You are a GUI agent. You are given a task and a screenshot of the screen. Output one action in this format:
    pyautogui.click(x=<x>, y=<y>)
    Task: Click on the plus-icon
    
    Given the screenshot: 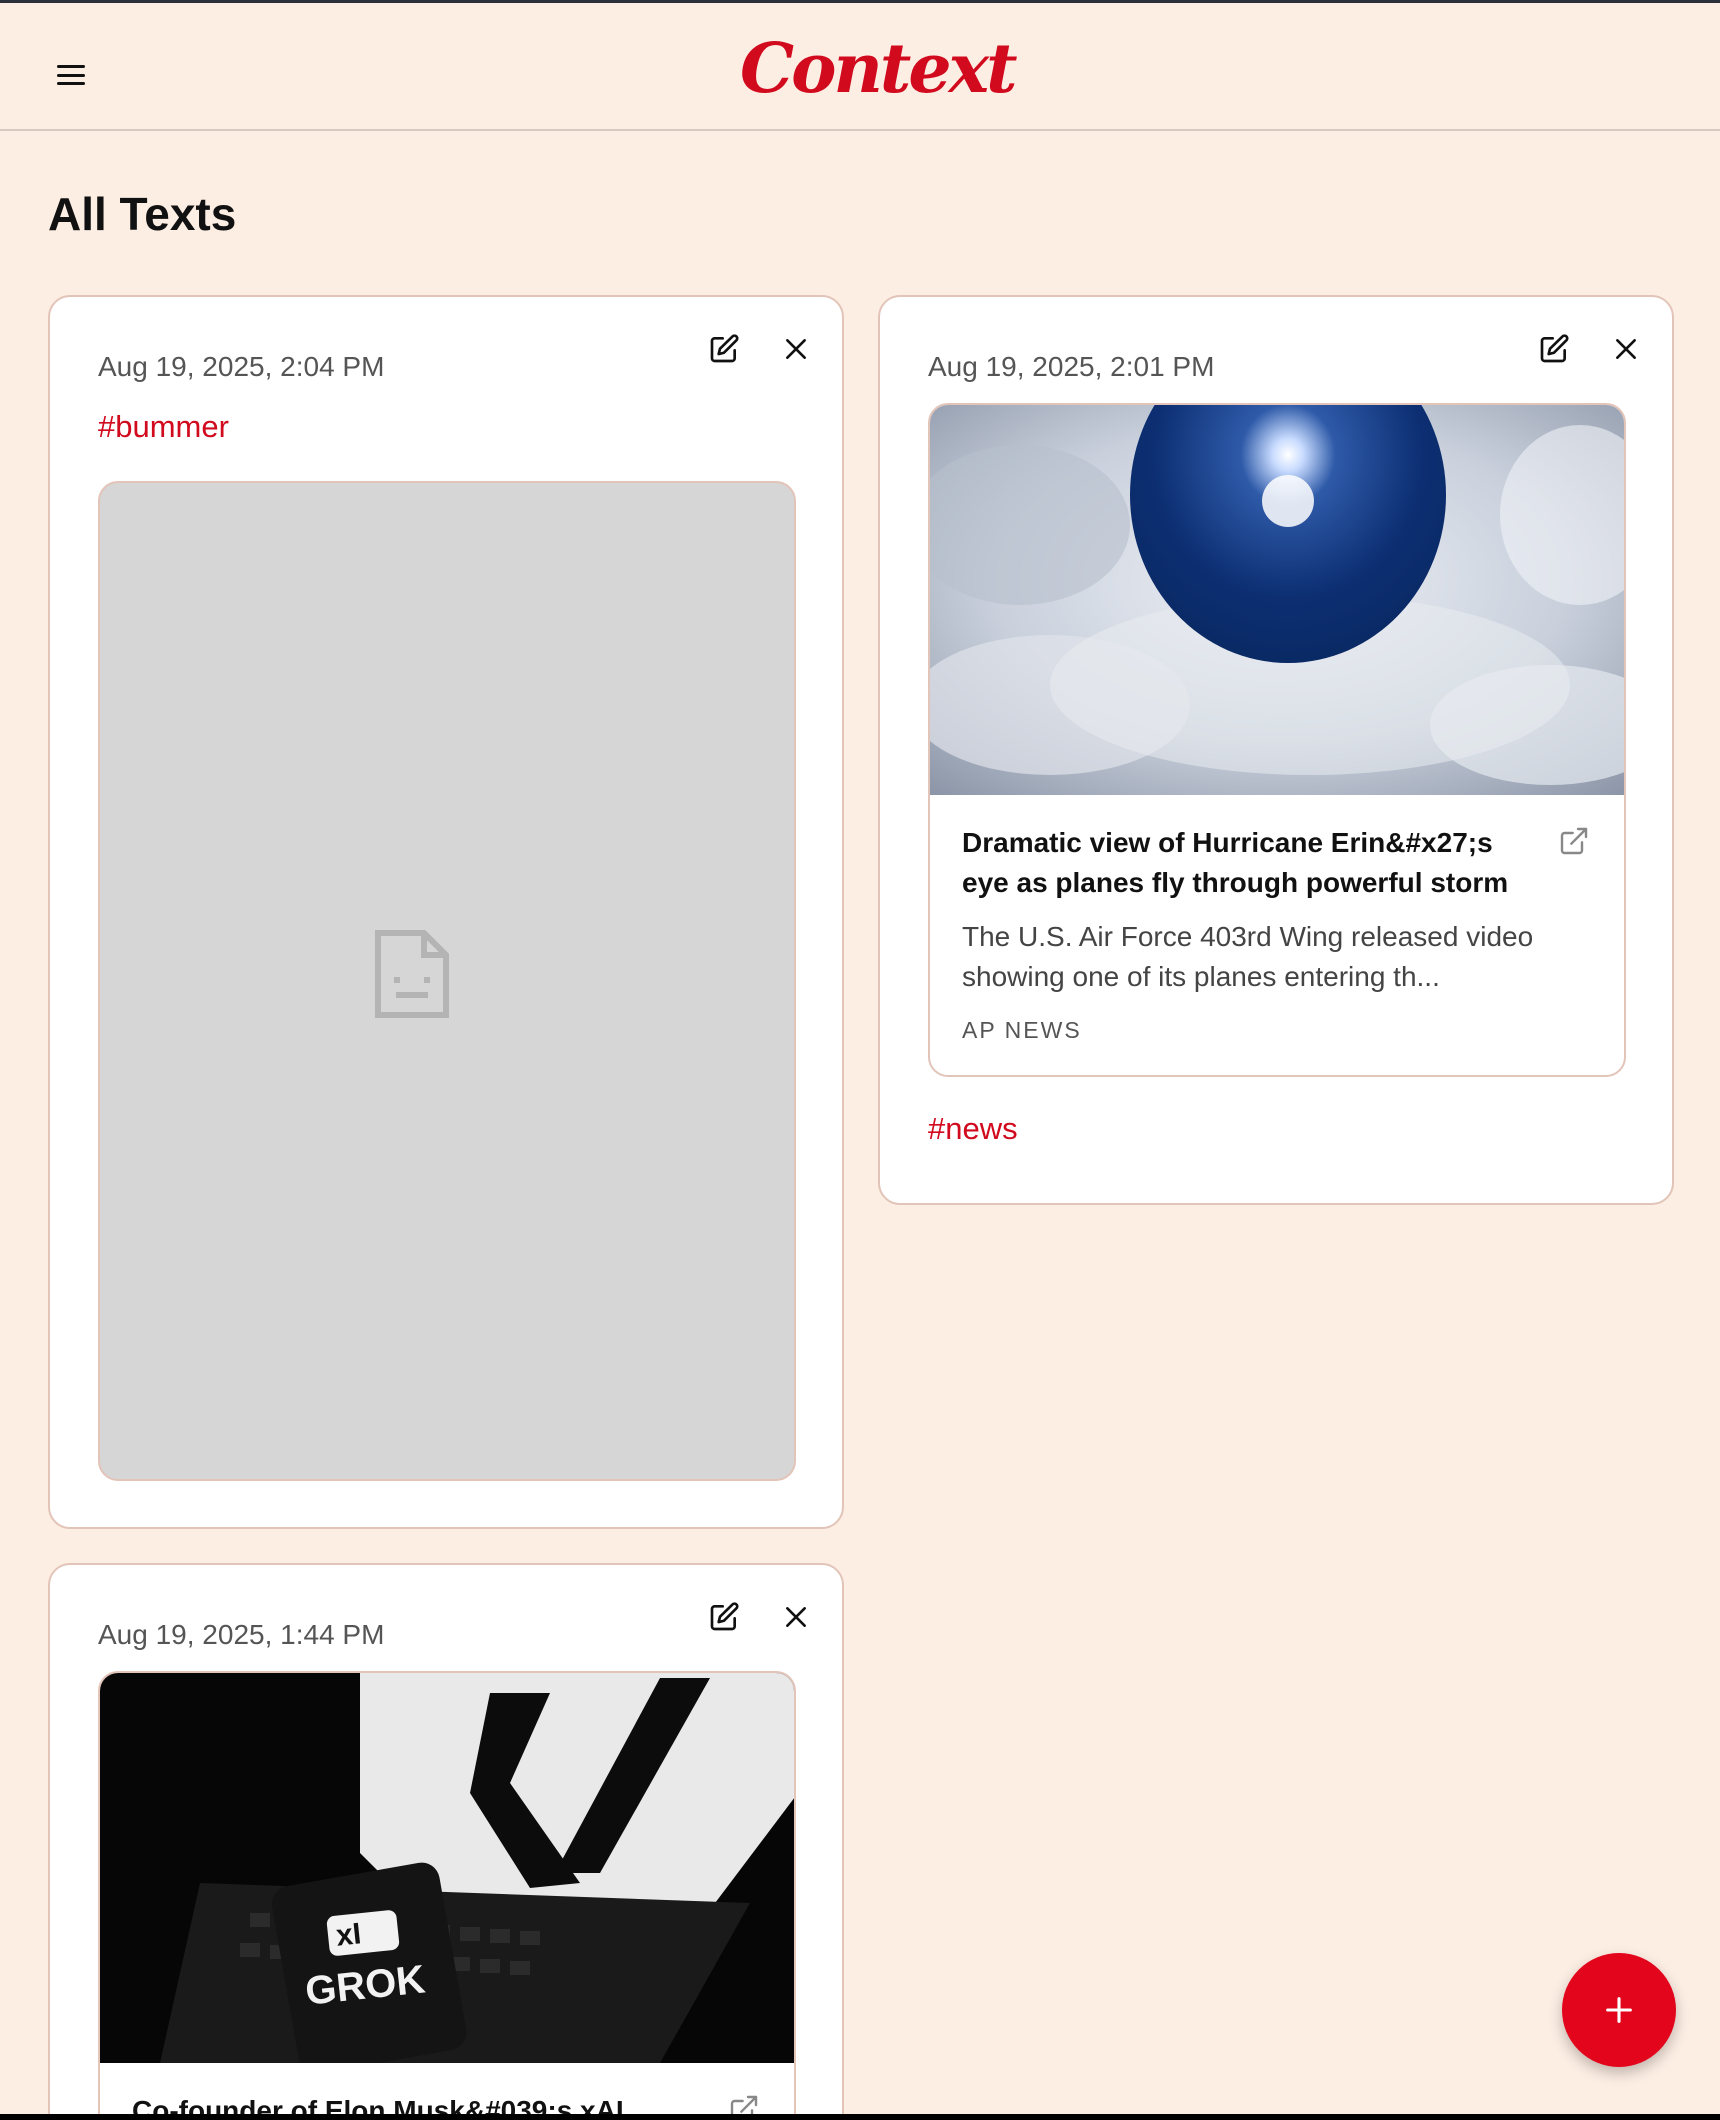 What is the action you would take?
    pyautogui.click(x=1619, y=2010)
    